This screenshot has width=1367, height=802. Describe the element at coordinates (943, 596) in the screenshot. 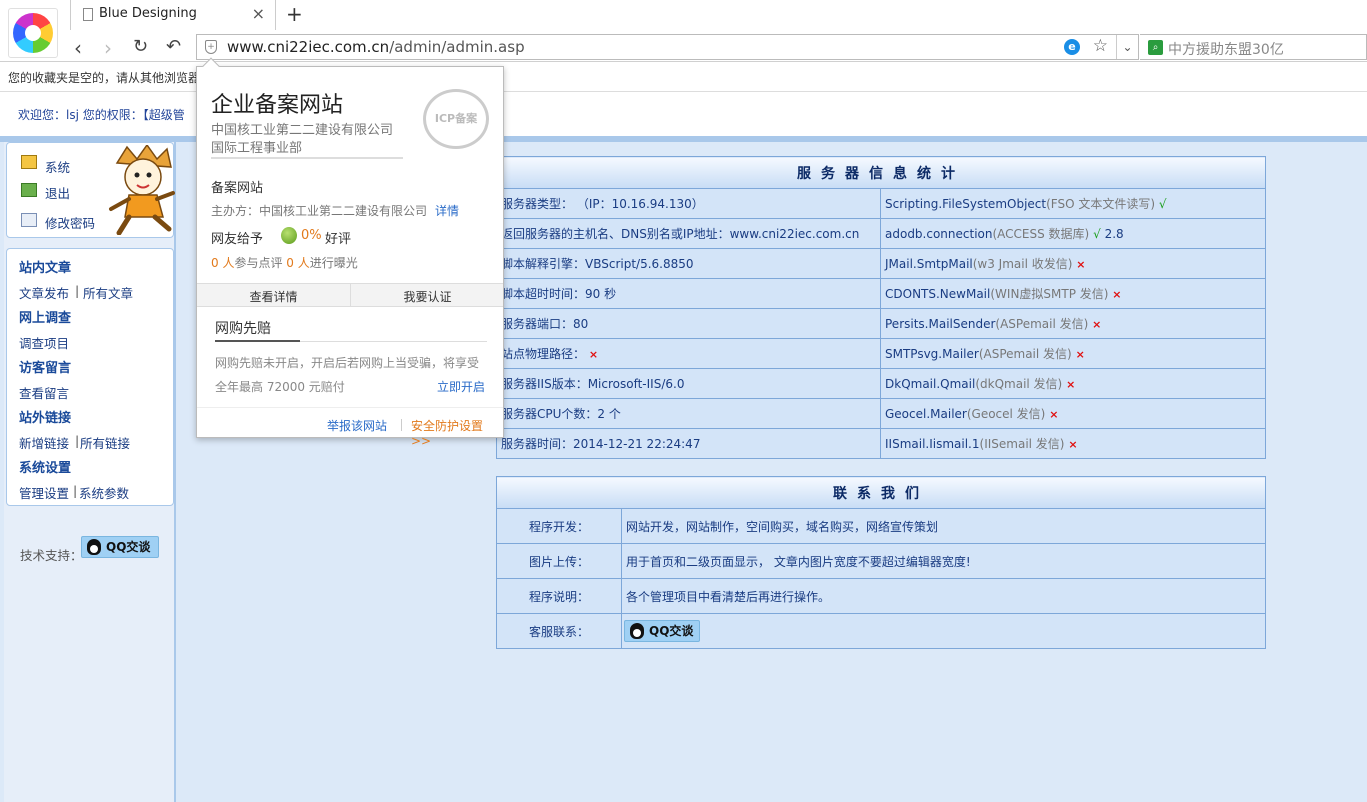

I see `contact-value: 各个管理项目中看清楚后再进行操作。` at that location.